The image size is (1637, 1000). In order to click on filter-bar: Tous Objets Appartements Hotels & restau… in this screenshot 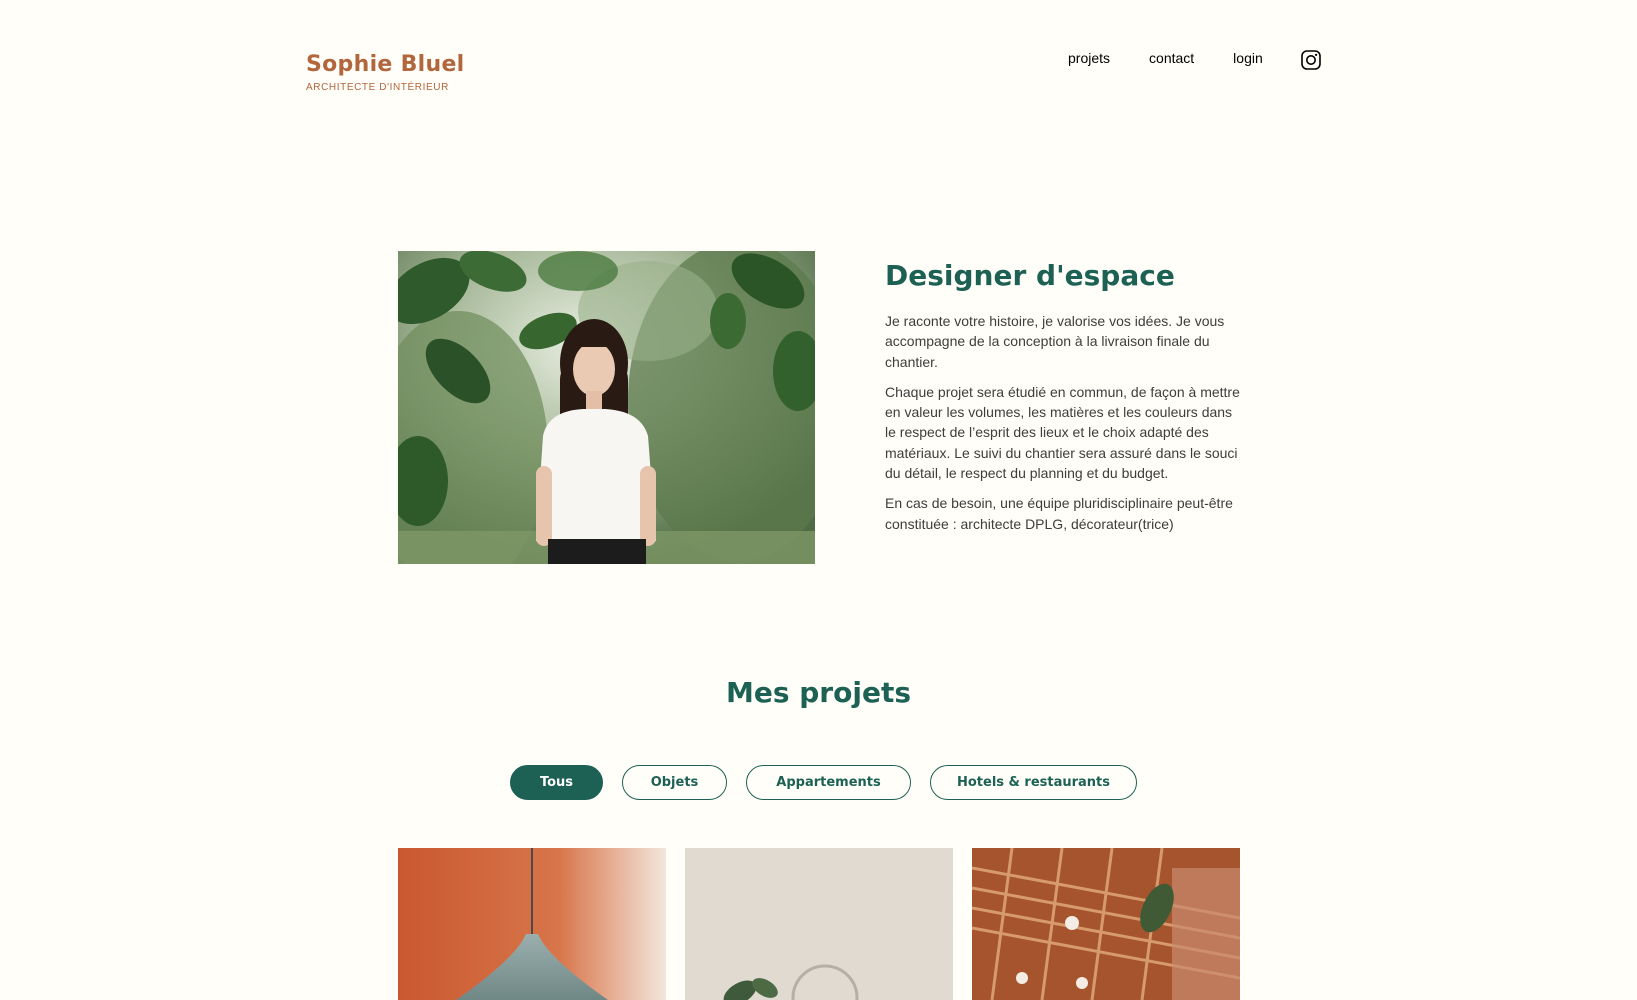, I will do `click(833, 782)`.